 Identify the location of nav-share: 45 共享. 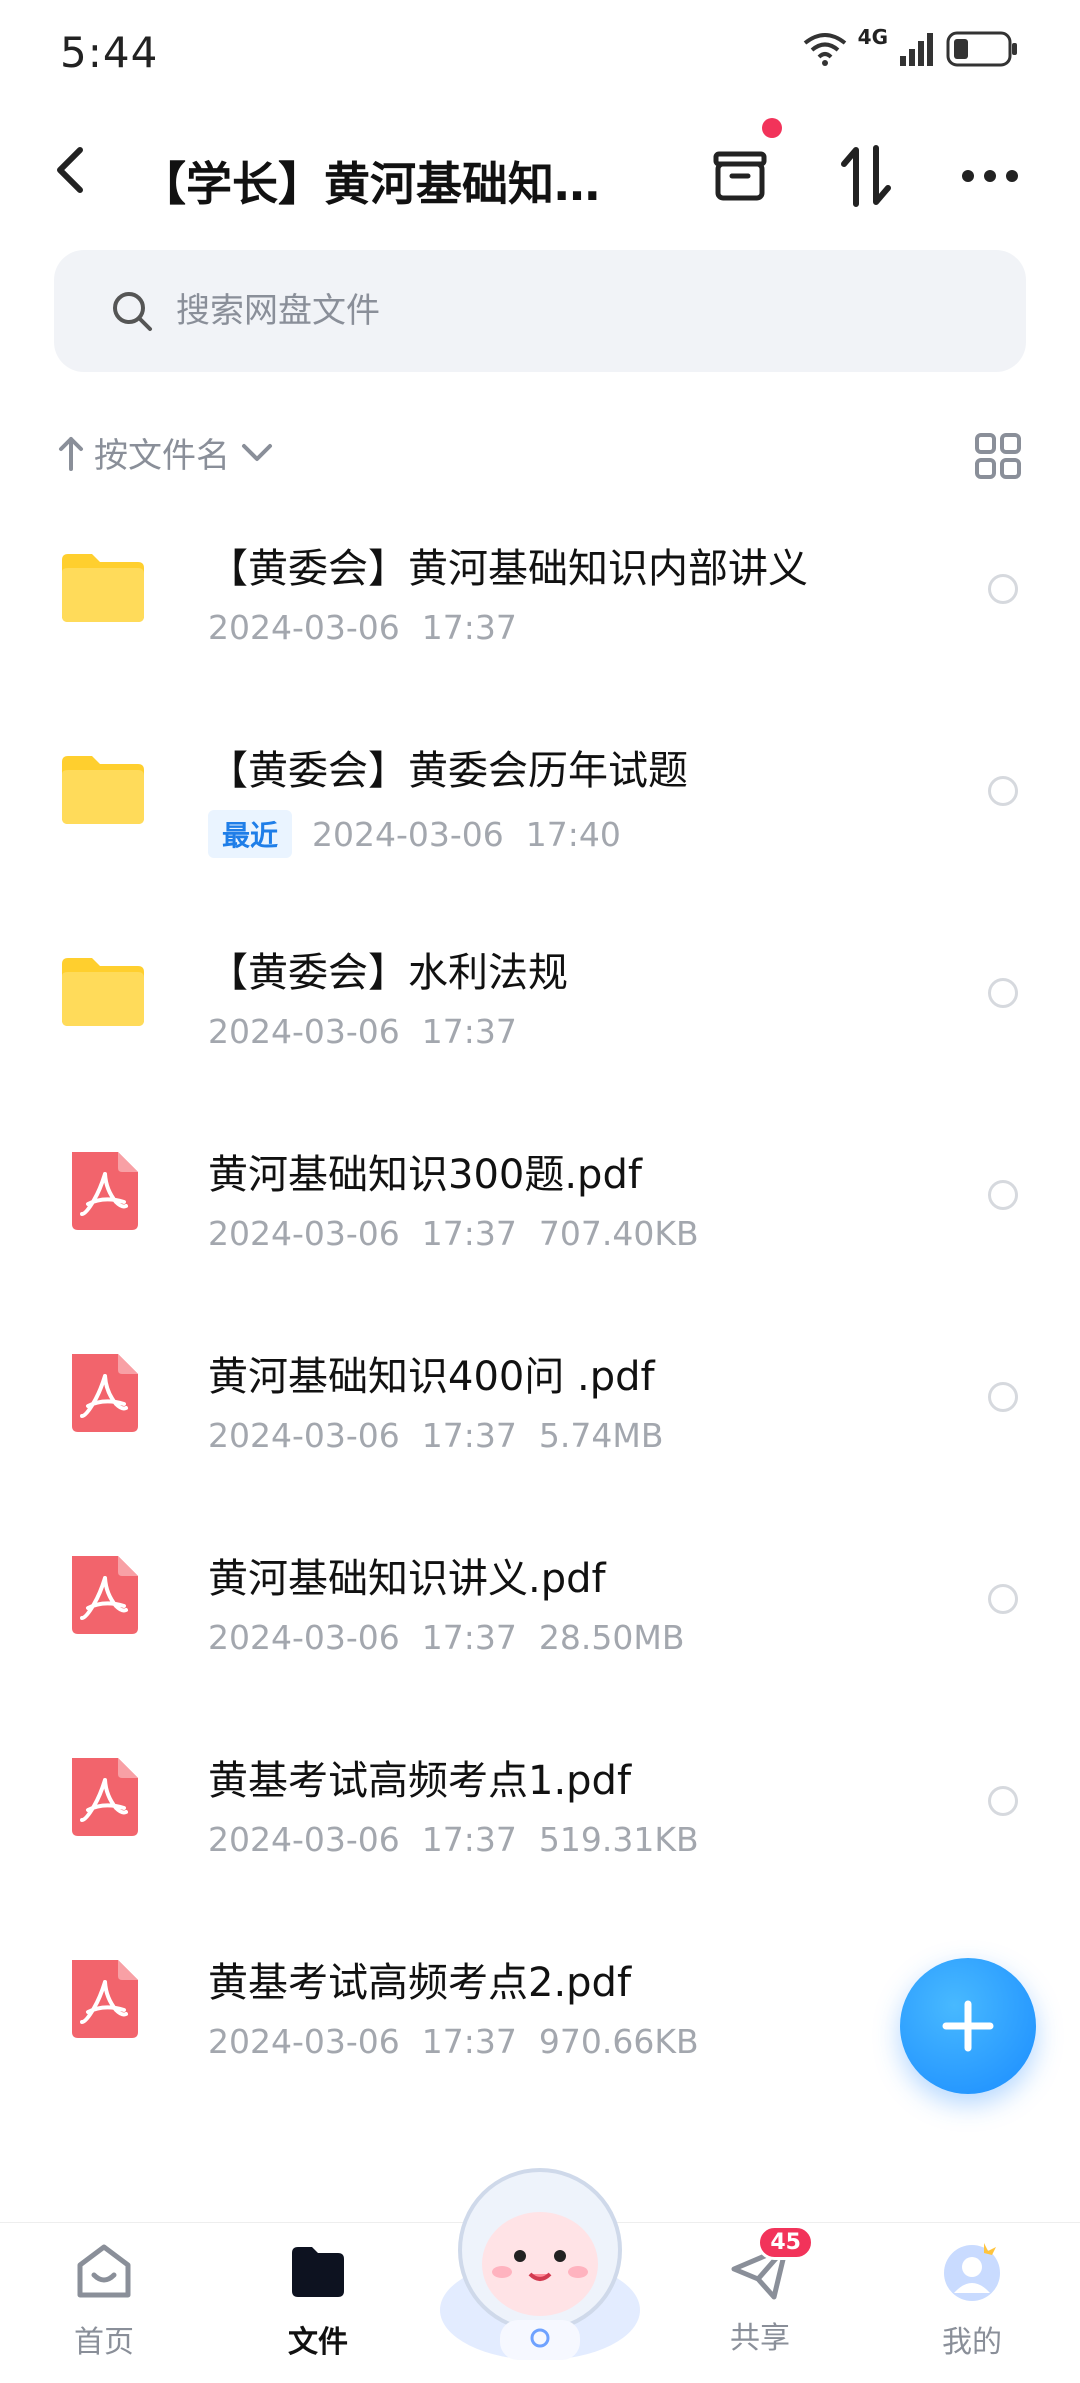
(760, 2291).